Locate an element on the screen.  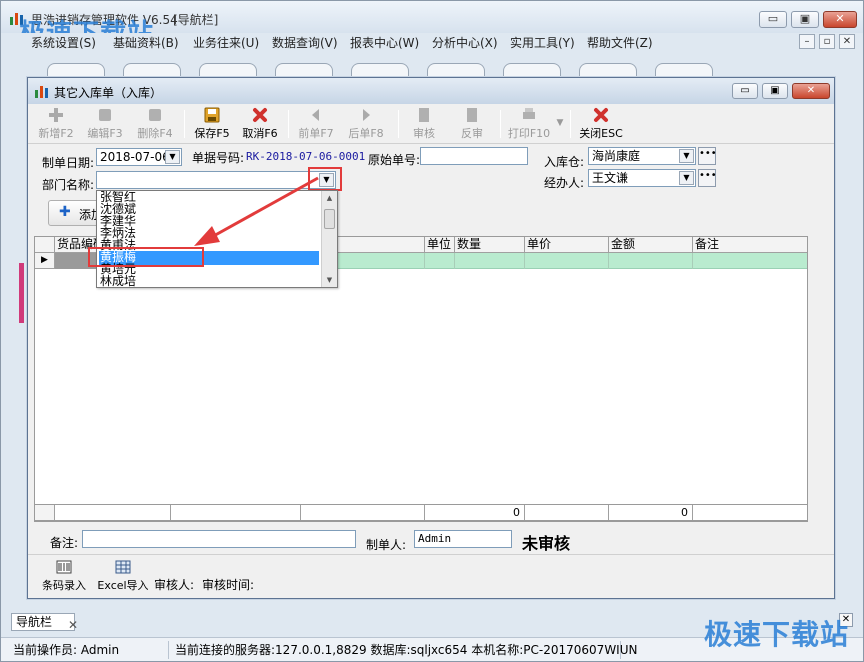
scroll-up-icon: ▲ is located at coordinates (329, 198).